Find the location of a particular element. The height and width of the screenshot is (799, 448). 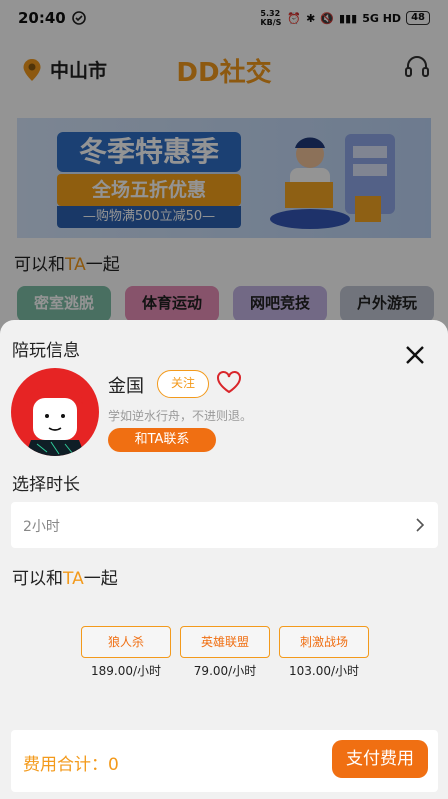

game-item: 英雄联盟 79.00/小时 is located at coordinates (225, 652).